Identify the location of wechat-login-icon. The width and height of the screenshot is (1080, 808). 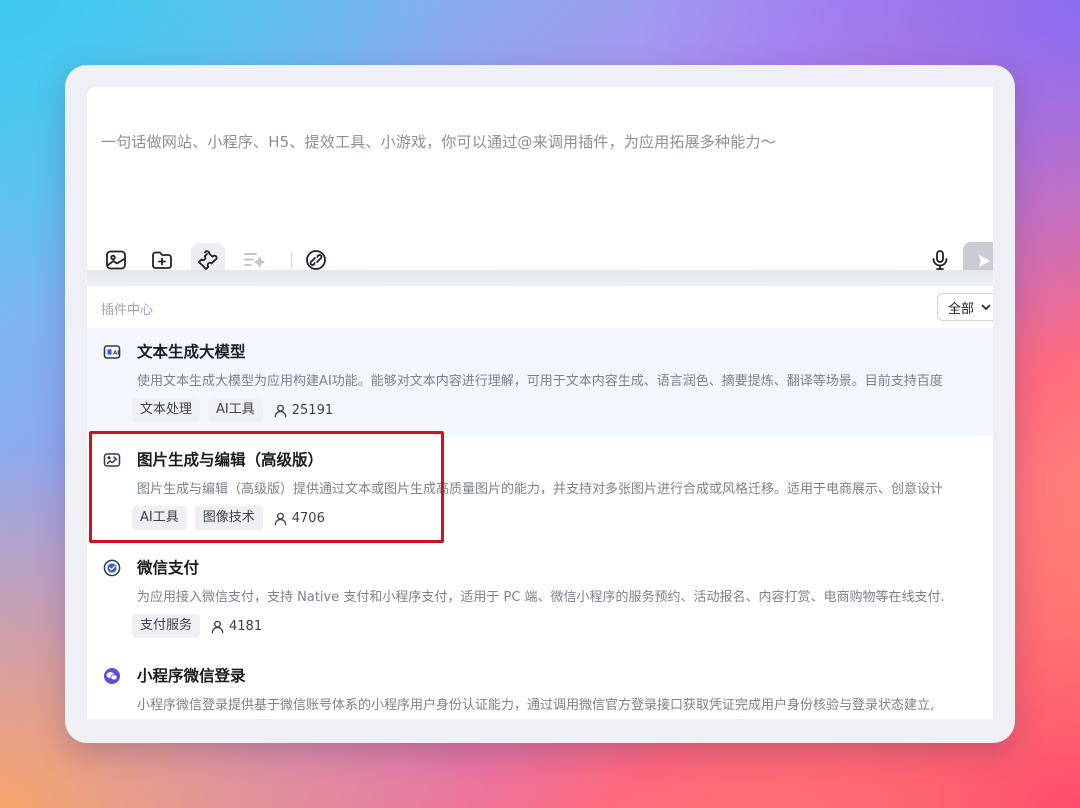
(112, 676).